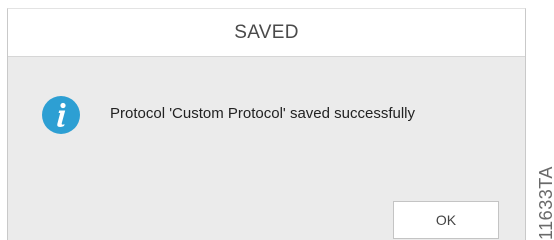 The height and width of the screenshot is (240, 554). I want to click on dialog-title: SAVED, so click(266, 32).